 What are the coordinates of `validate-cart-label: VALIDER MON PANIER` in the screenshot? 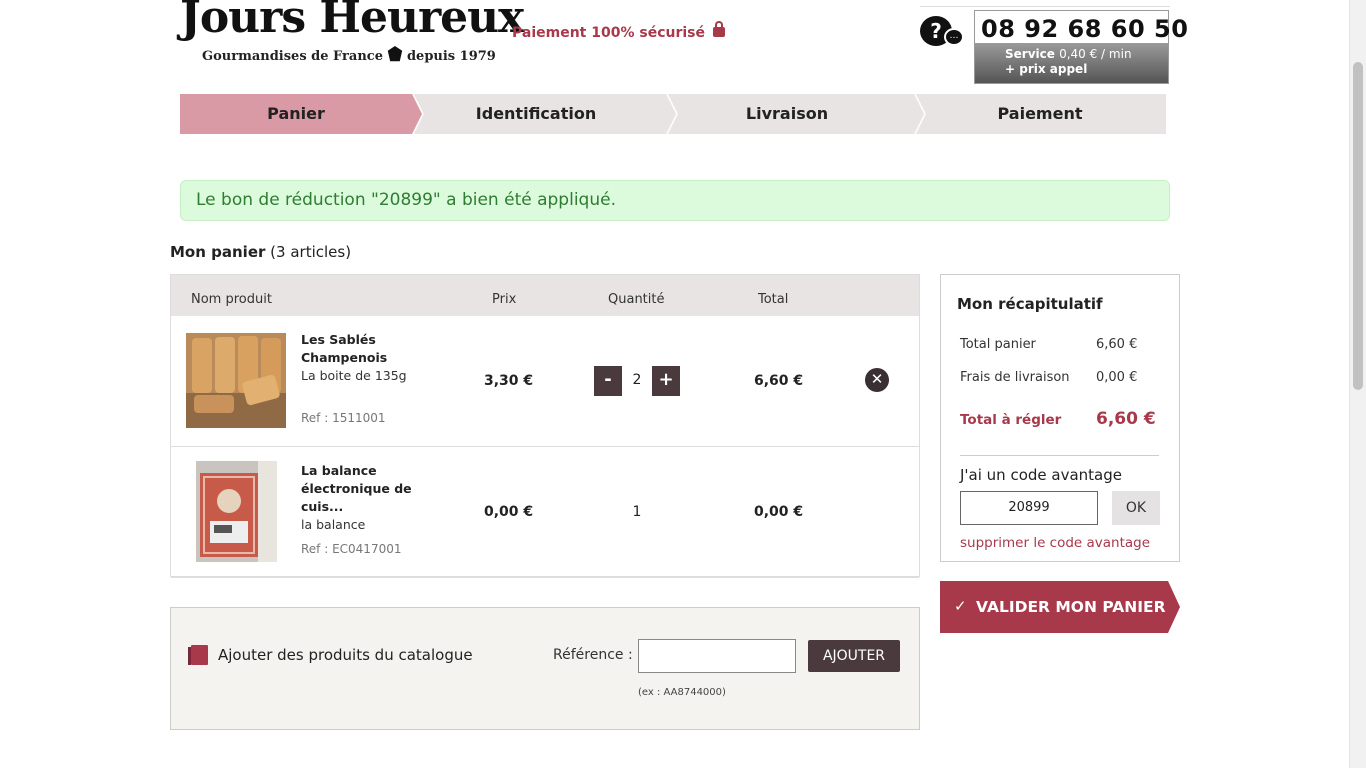 It's located at (1071, 607).